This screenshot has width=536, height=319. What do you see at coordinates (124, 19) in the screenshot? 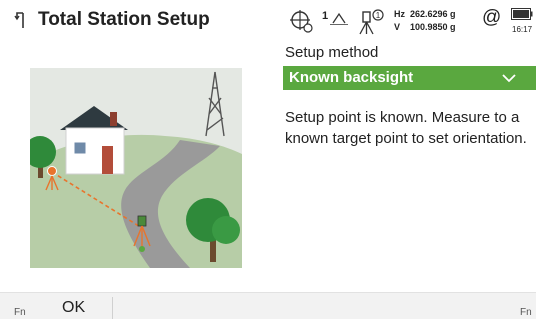
I see `page-title: Total Station Setup` at bounding box center [124, 19].